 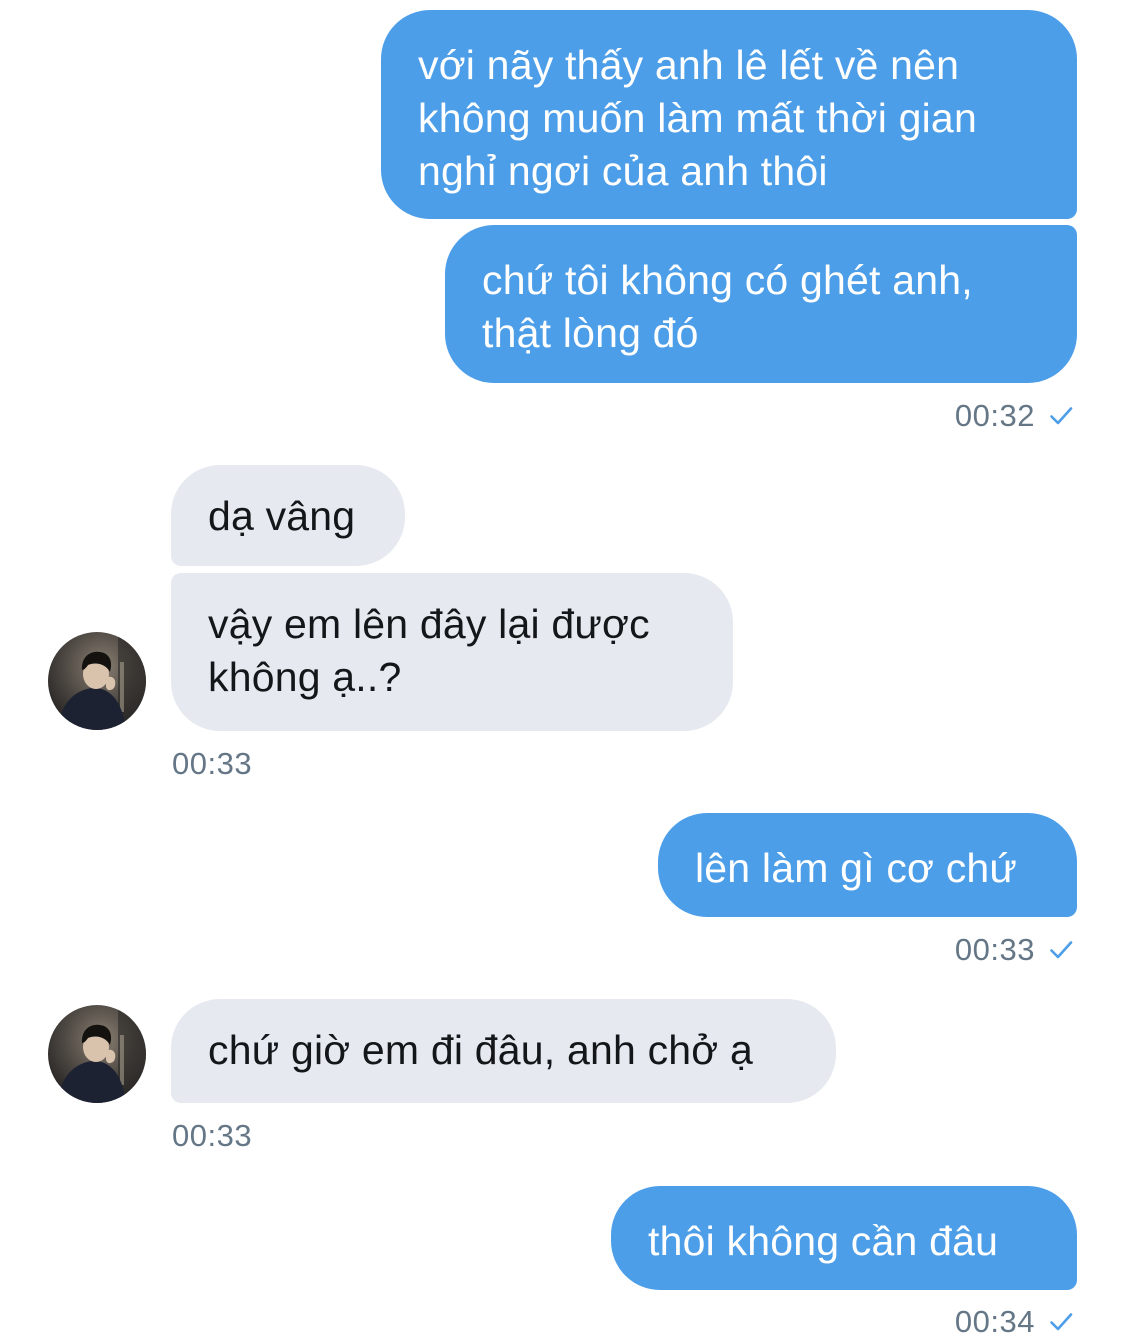 I want to click on outgoing-message: lên làm gì cơ chứ, so click(x=867, y=865).